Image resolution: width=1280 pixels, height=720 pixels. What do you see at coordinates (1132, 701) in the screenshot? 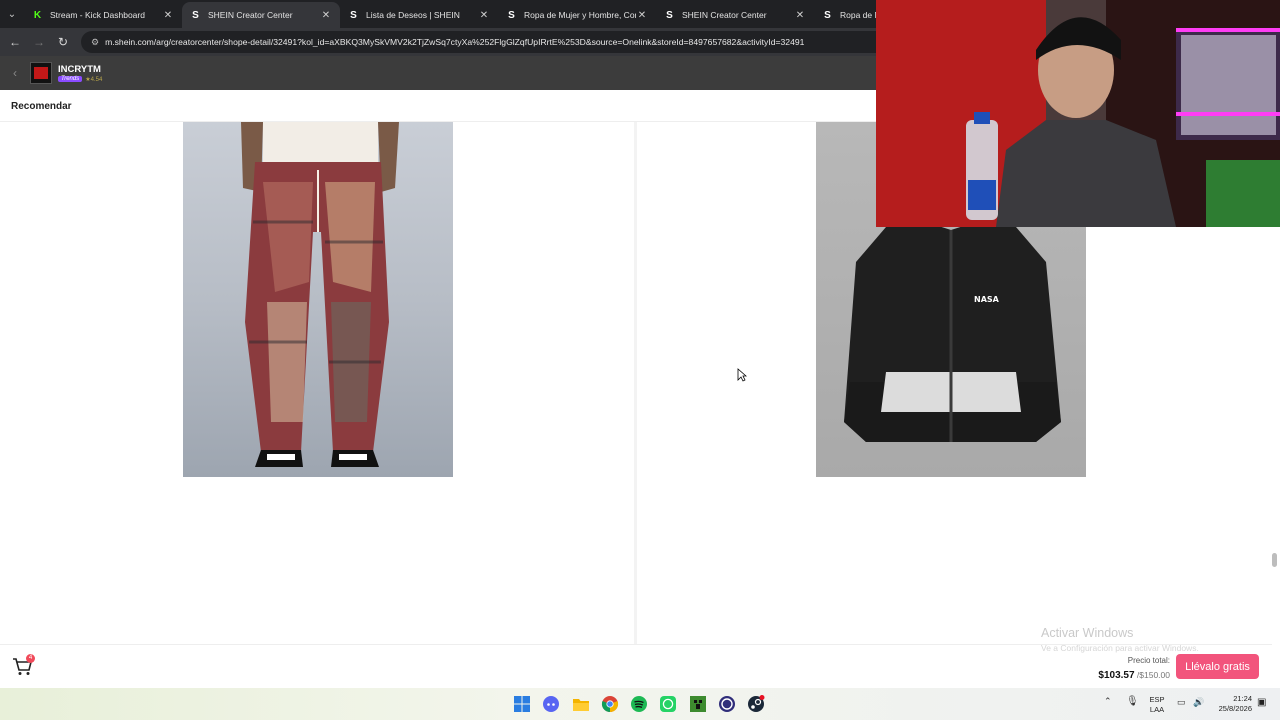
I see `microphone-icon: 🎙` at bounding box center [1132, 701].